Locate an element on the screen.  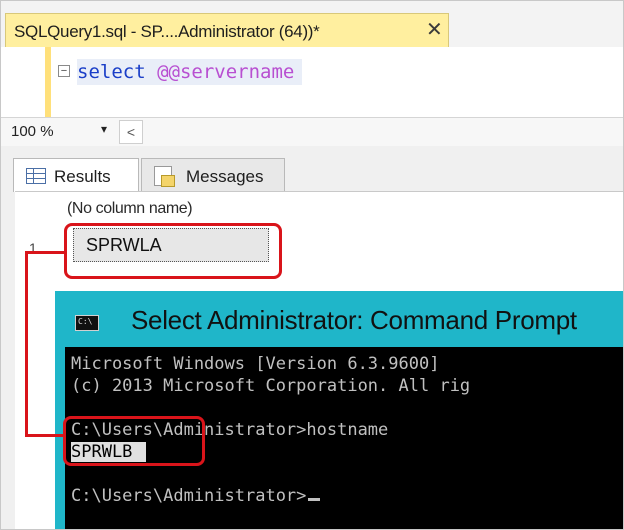
cmd-titlebar: Select Administrator: Command Prompt is located at coordinates (339, 319).